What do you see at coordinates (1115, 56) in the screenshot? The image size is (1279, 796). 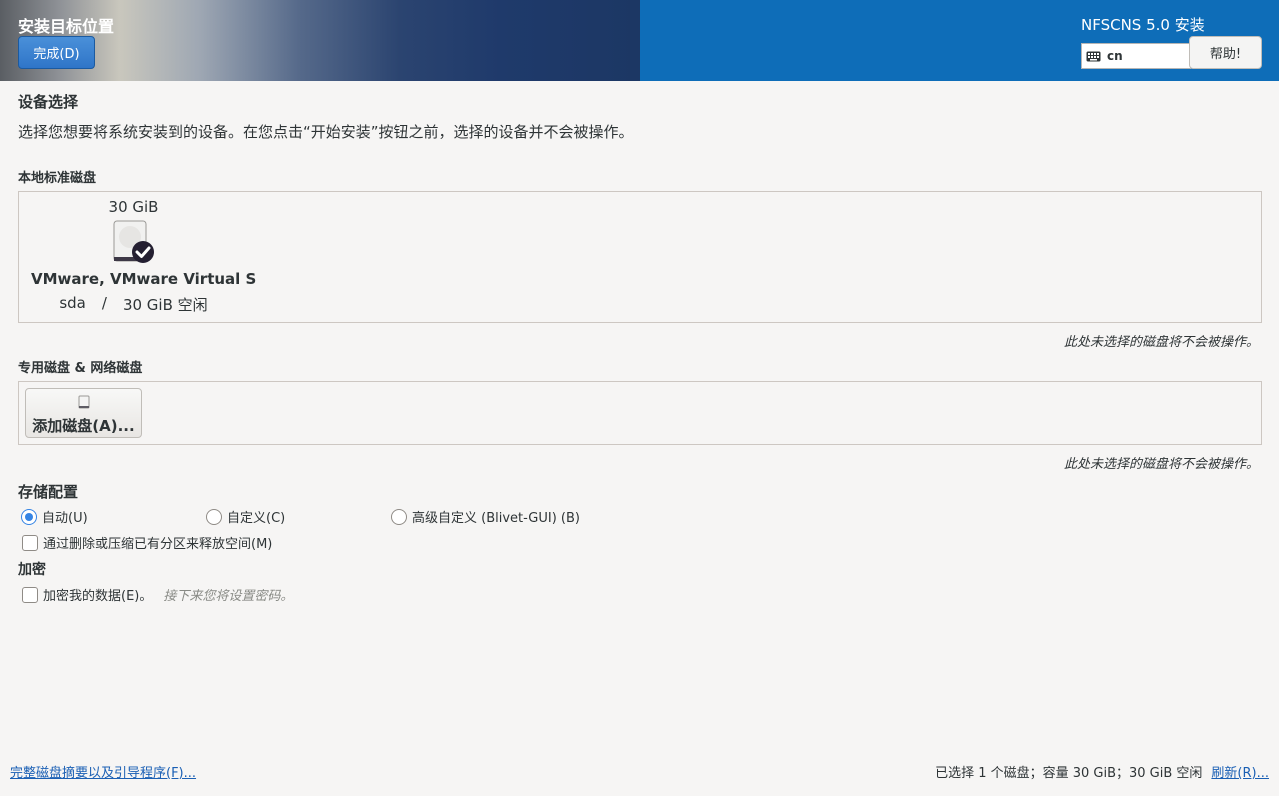 I see `keyboard-layout-label: cn` at bounding box center [1115, 56].